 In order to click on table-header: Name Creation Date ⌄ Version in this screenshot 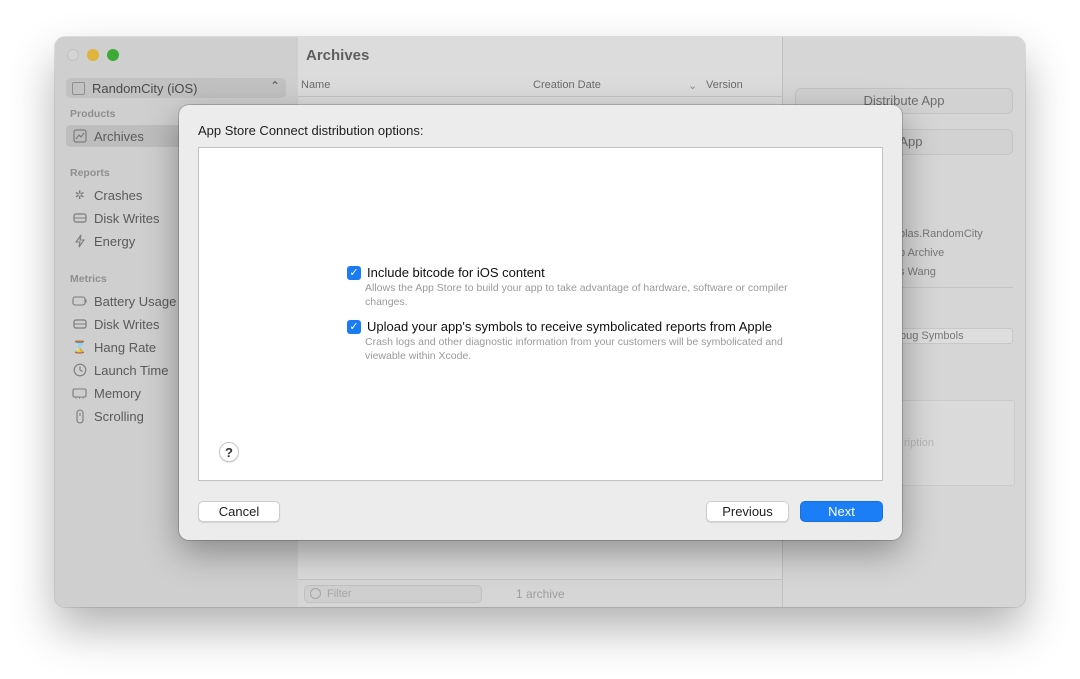, I will do `click(540, 85)`.